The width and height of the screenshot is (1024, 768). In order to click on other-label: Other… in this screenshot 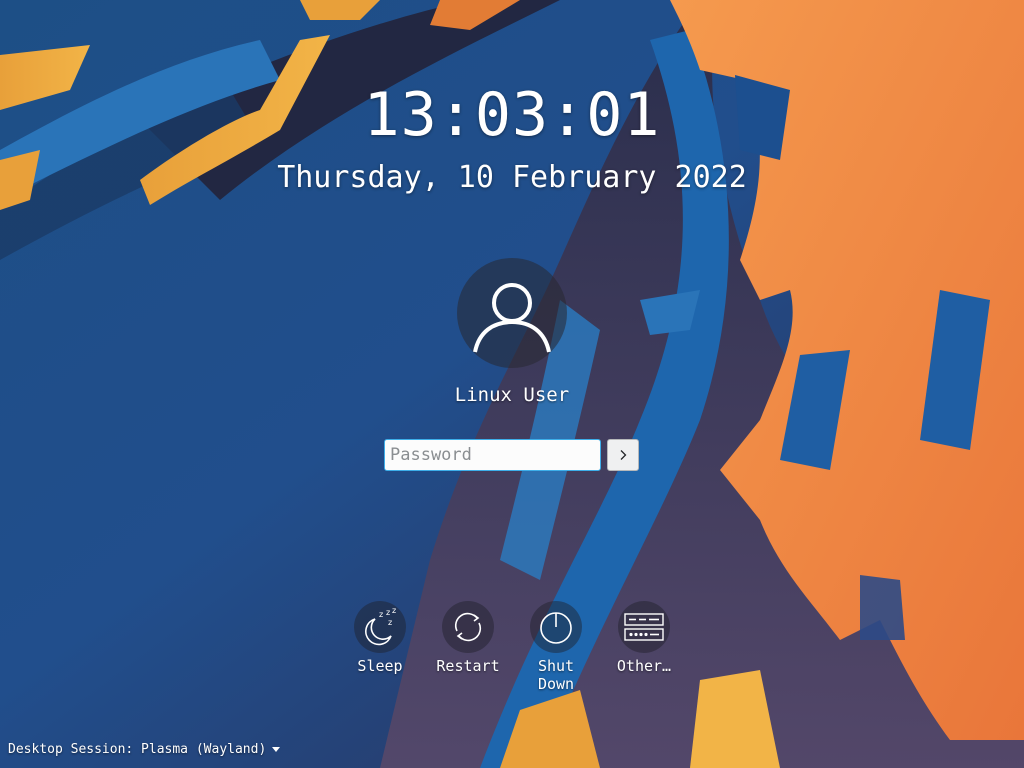, I will do `click(644, 666)`.